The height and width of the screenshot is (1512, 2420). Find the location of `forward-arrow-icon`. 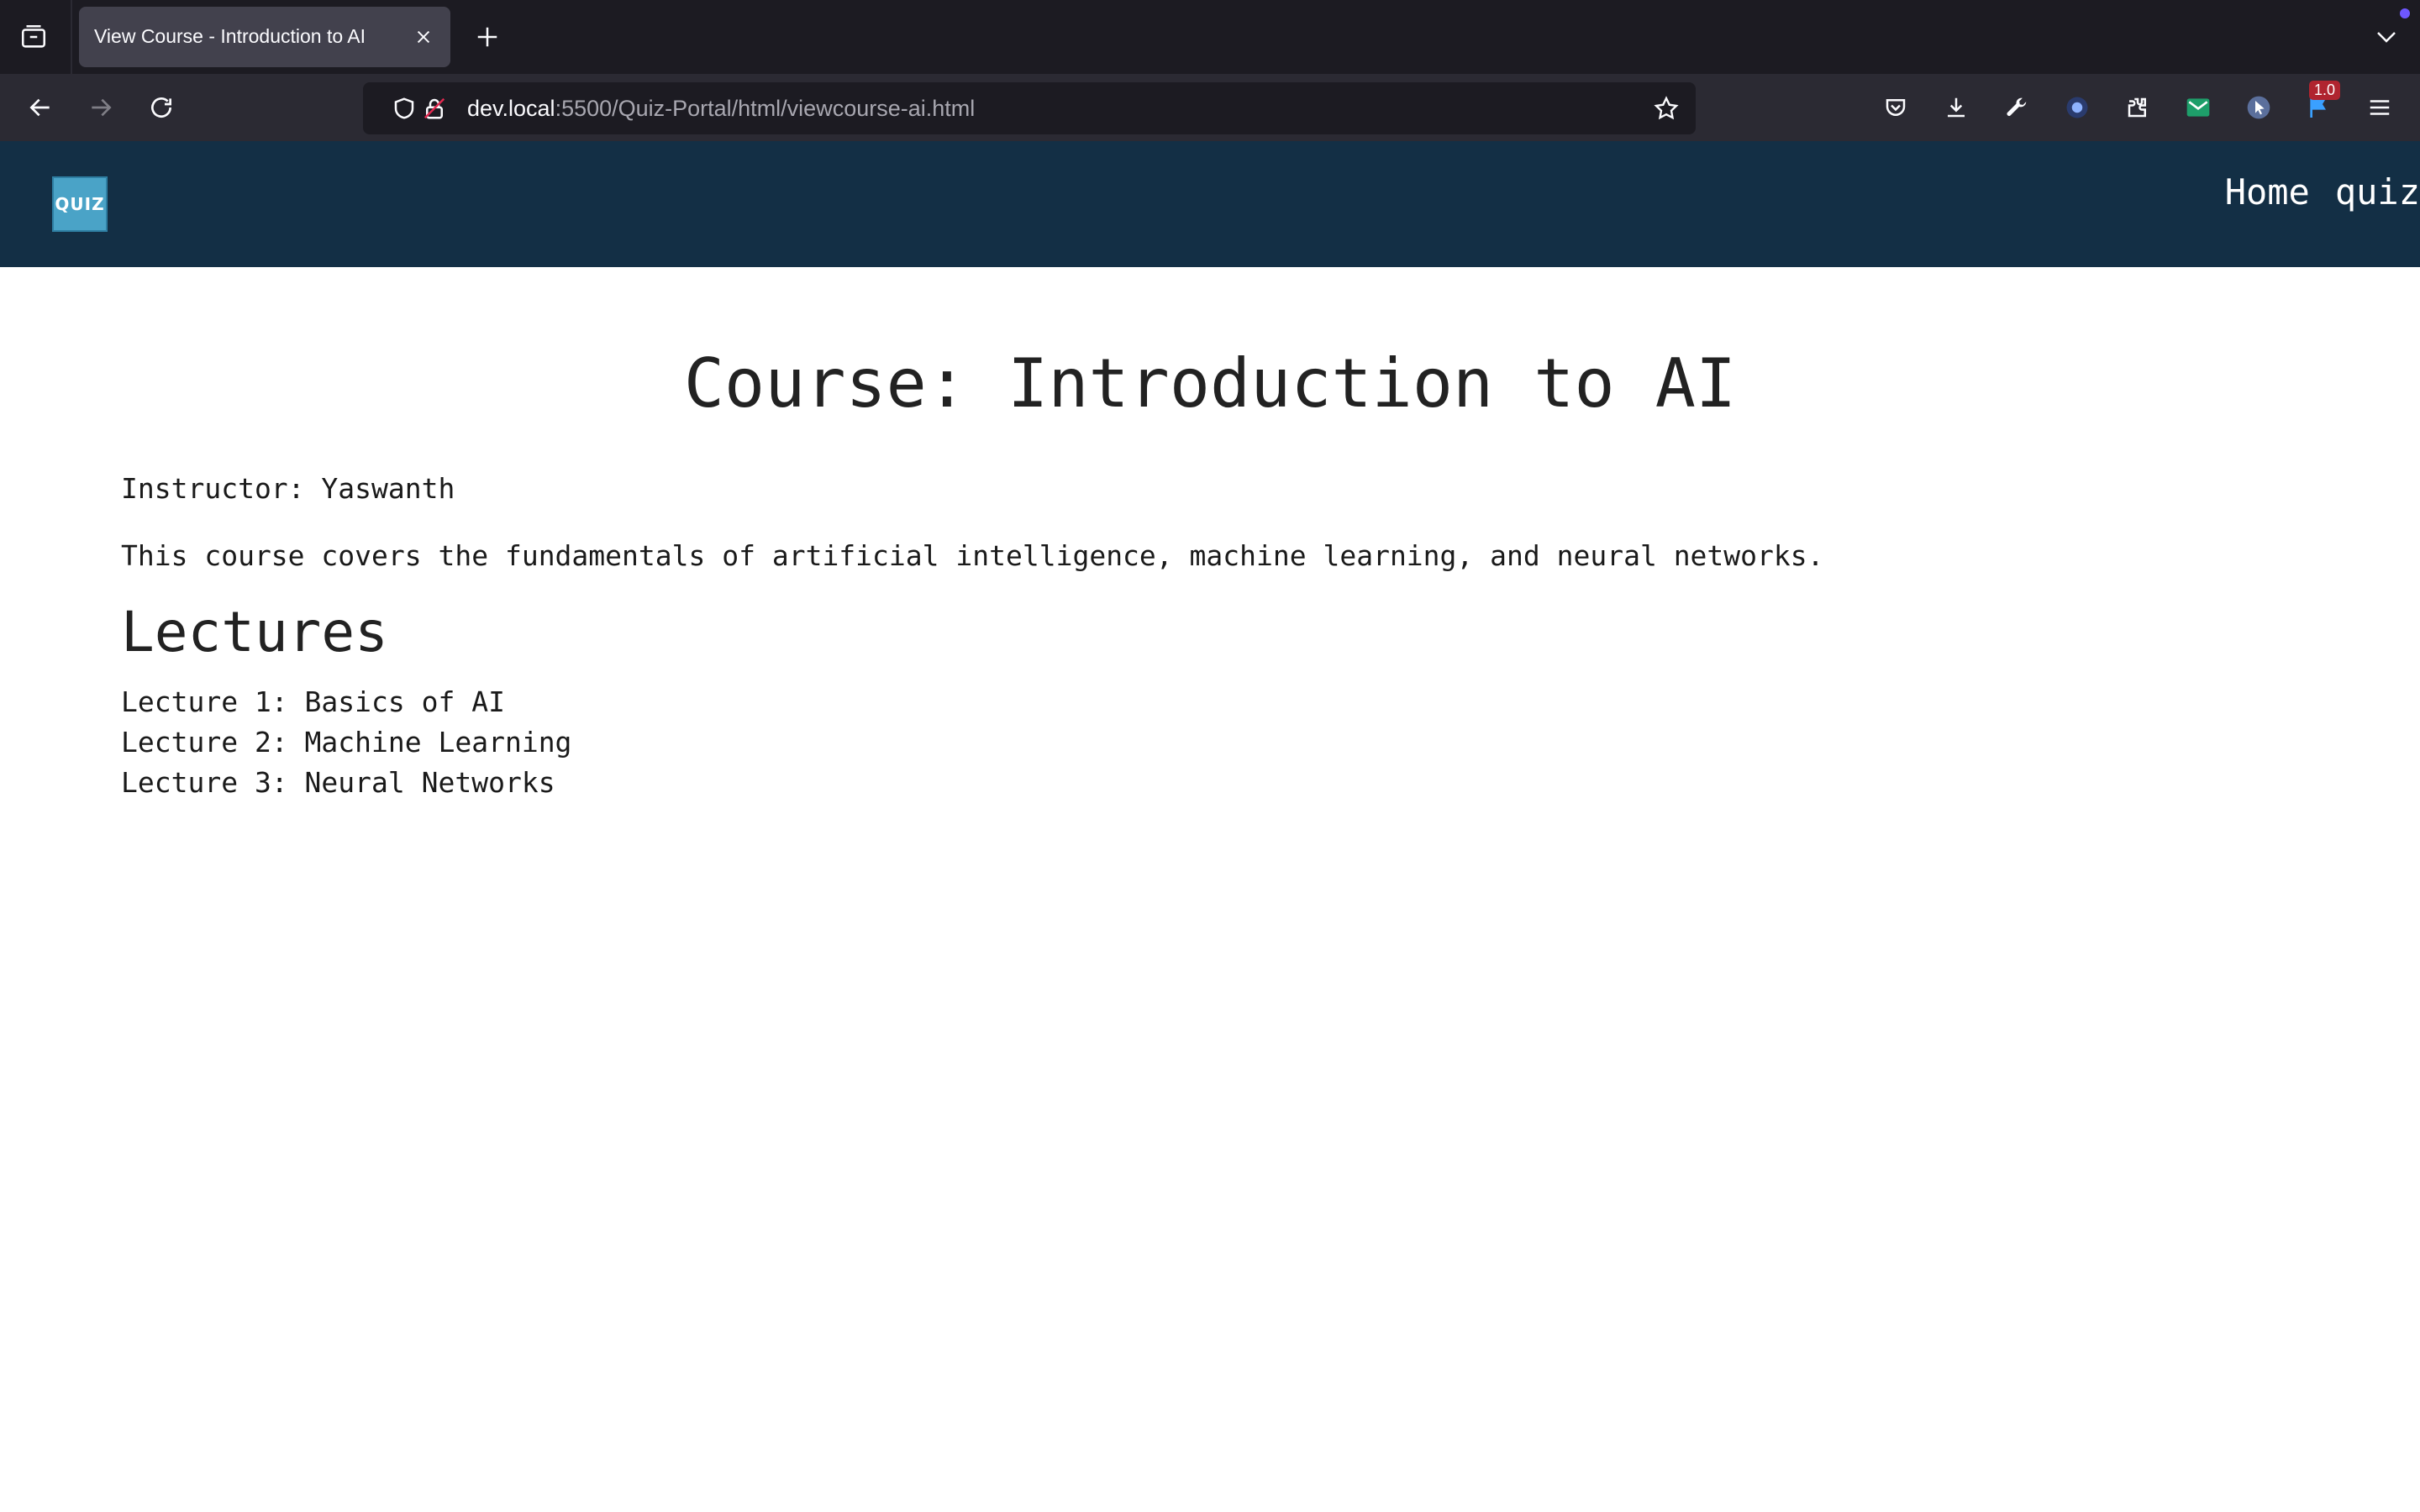

forward-arrow-icon is located at coordinates (101, 107).